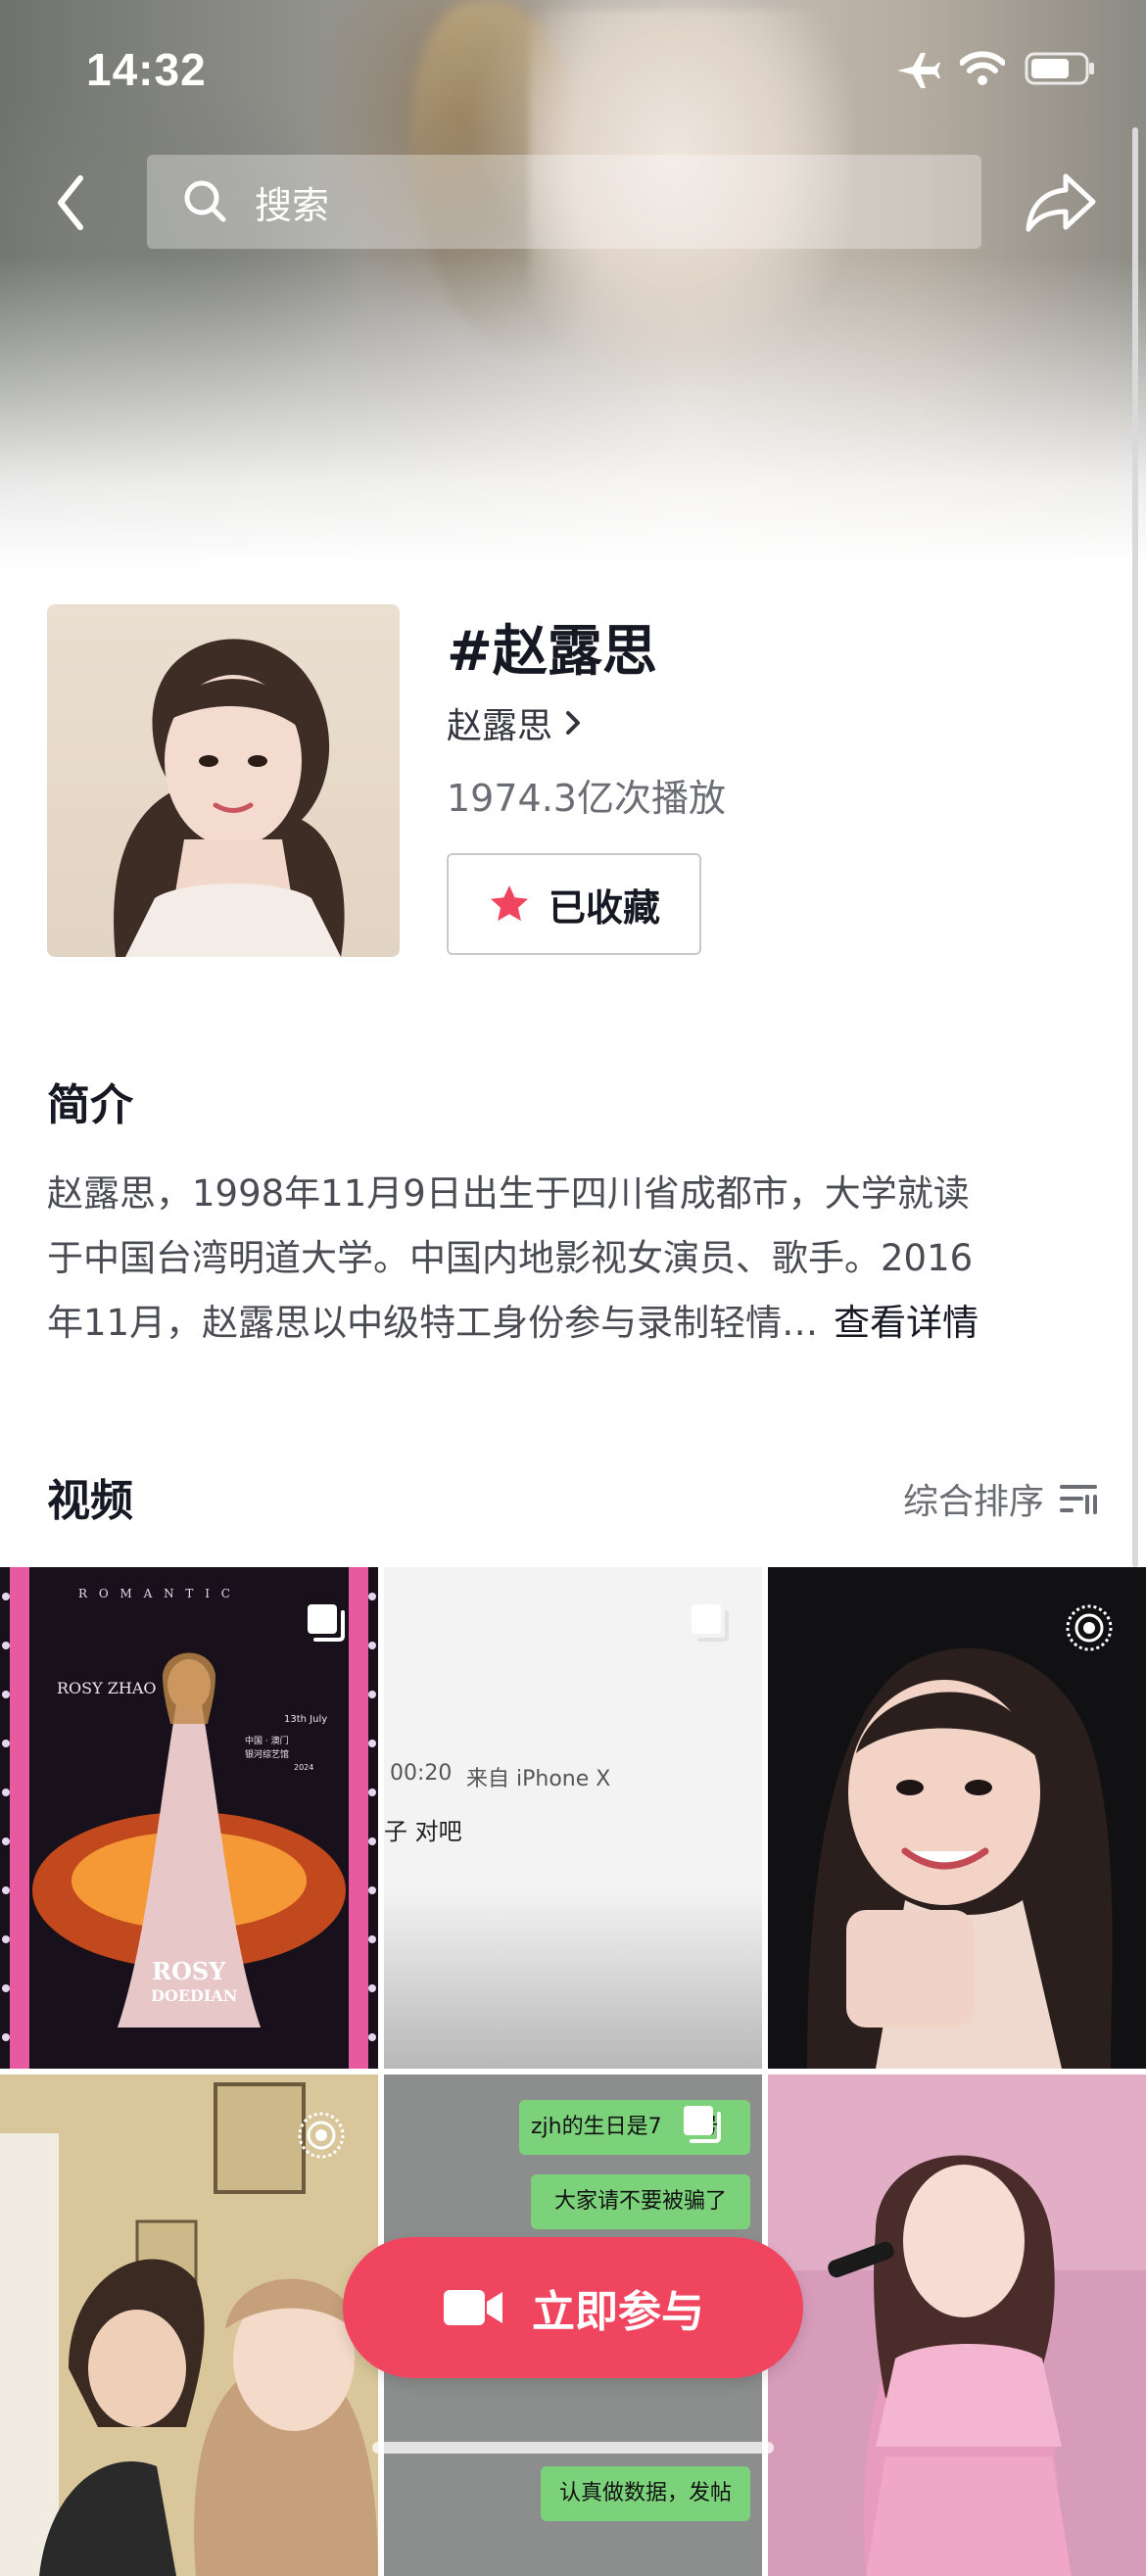 The height and width of the screenshot is (2576, 1146). What do you see at coordinates (1078, 1500) in the screenshot?
I see `filter-icon` at bounding box center [1078, 1500].